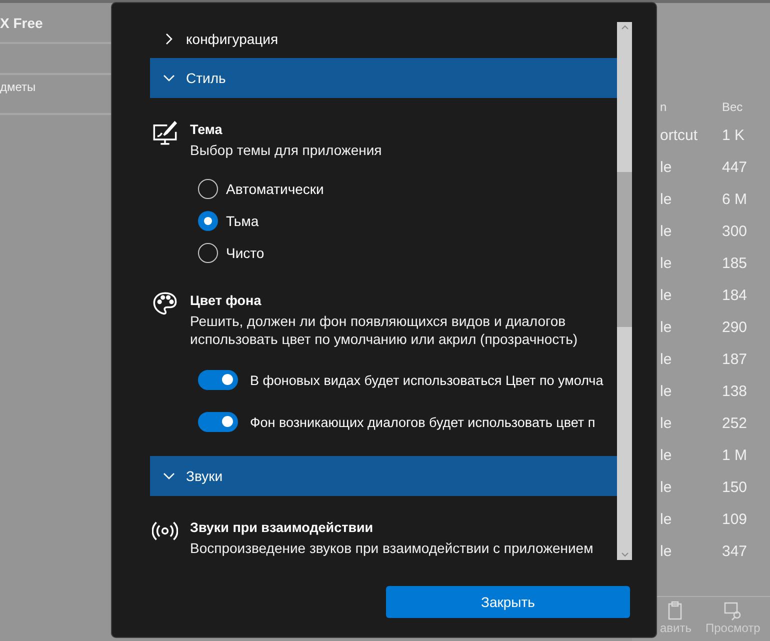  What do you see at coordinates (383, 39) in the screenshot?
I see `section-header: конфигурация` at bounding box center [383, 39].